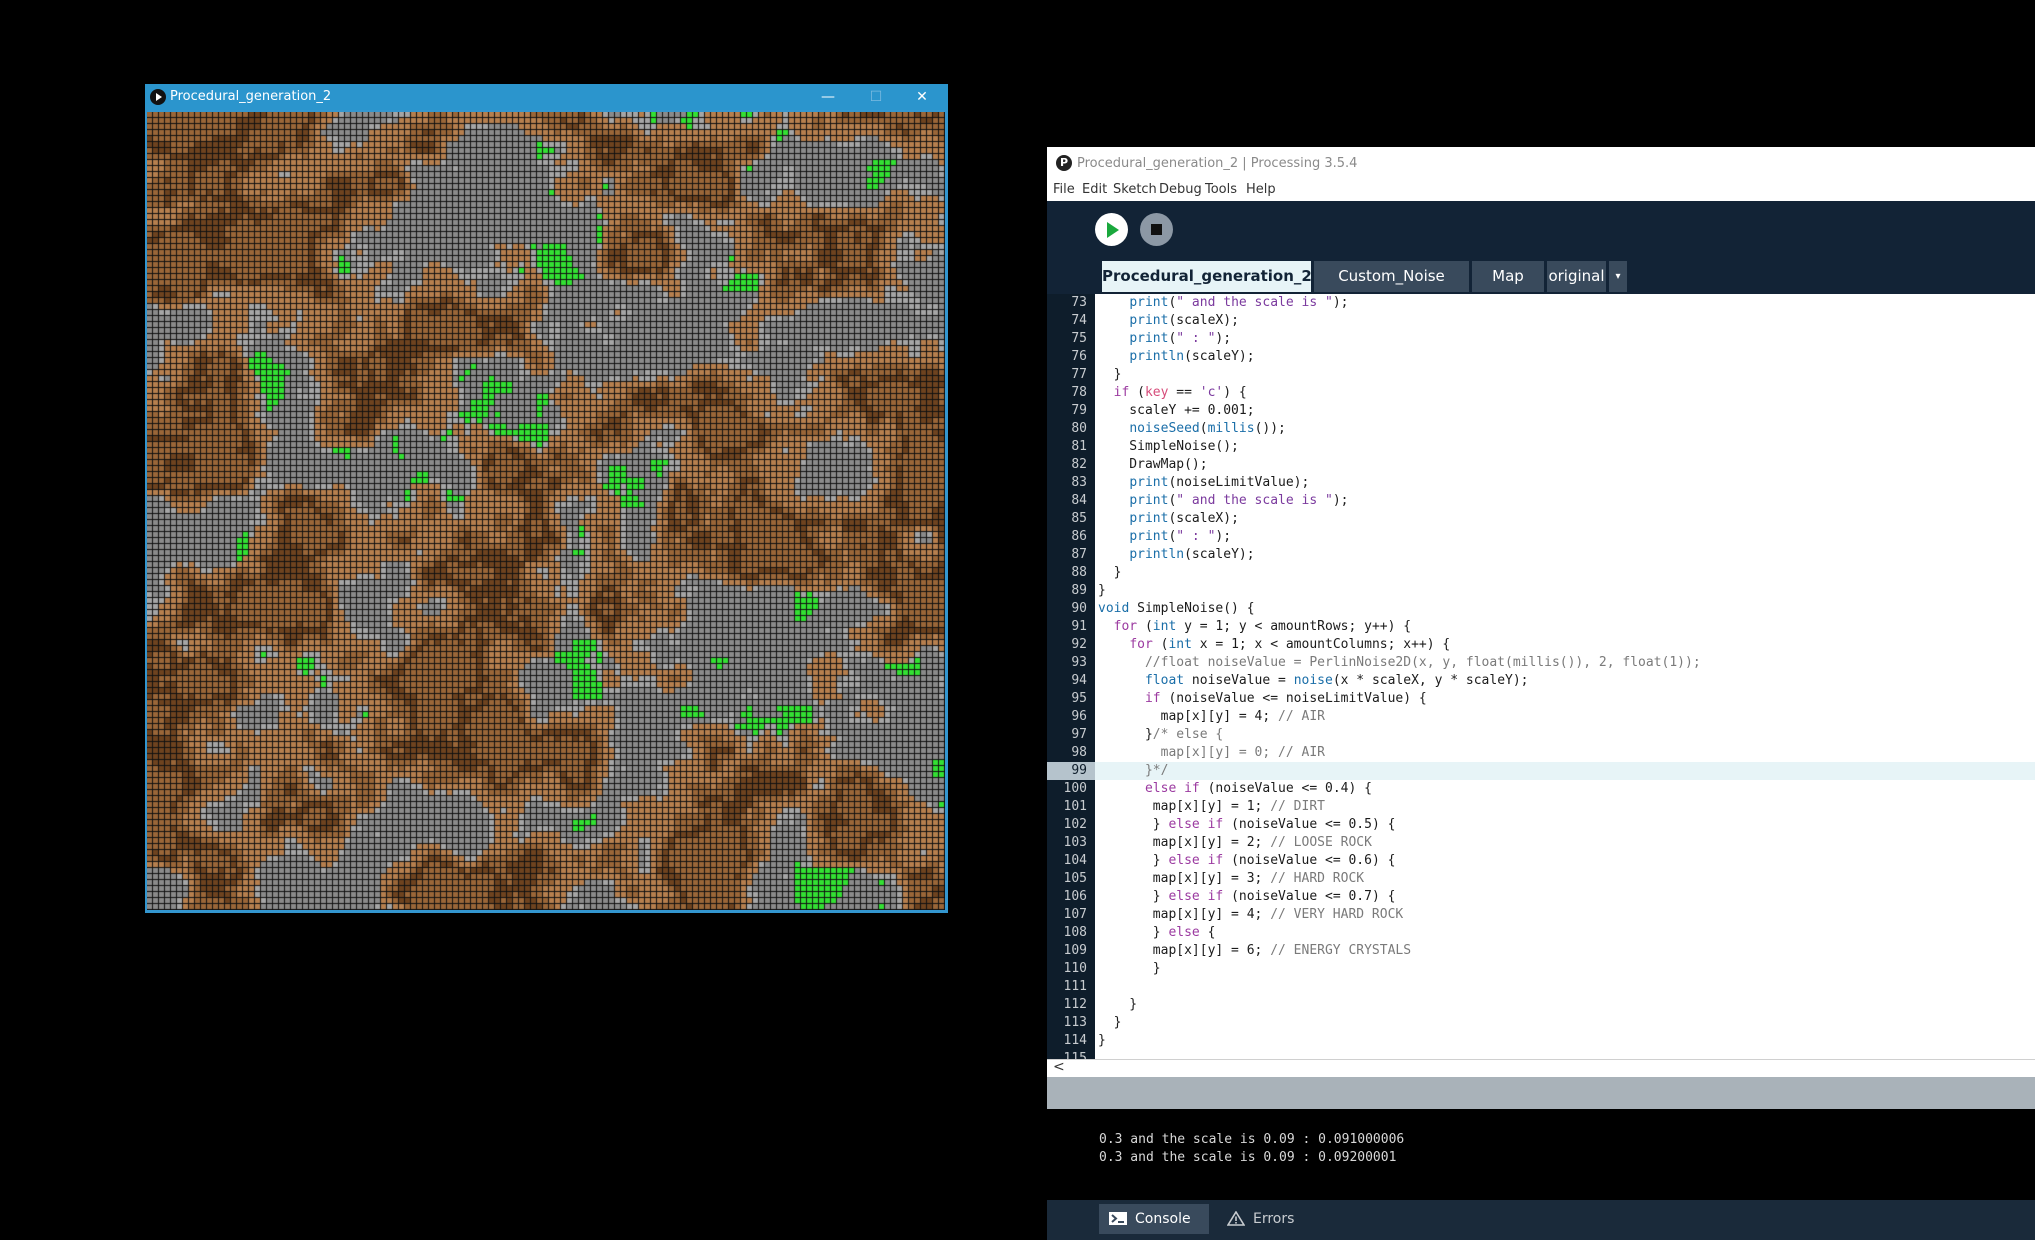 This screenshot has width=2035, height=1240. Describe the element at coordinates (1154, 1219) in the screenshot. I see `console-tab: Console` at that location.